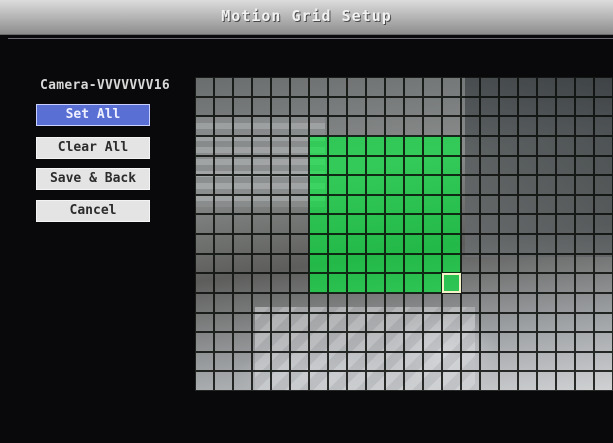 This screenshot has height=443, width=613. I want to click on grid-cursor-cell, so click(451, 283).